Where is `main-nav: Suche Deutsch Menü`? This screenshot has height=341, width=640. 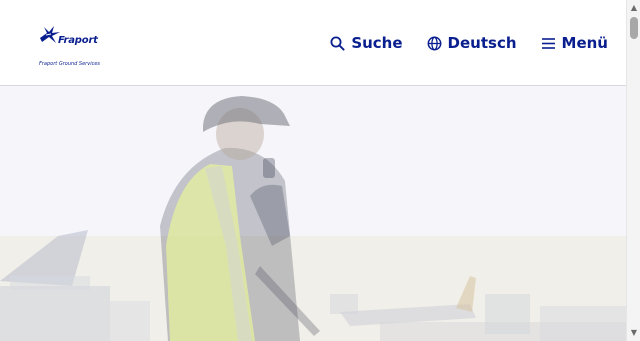 main-nav: Suche Deutsch Menü is located at coordinates (457, 43).